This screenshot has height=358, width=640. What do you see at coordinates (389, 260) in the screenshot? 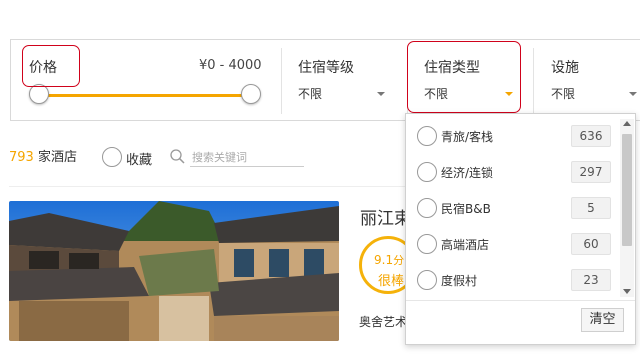
I see `hotel-score: 9.1分` at bounding box center [389, 260].